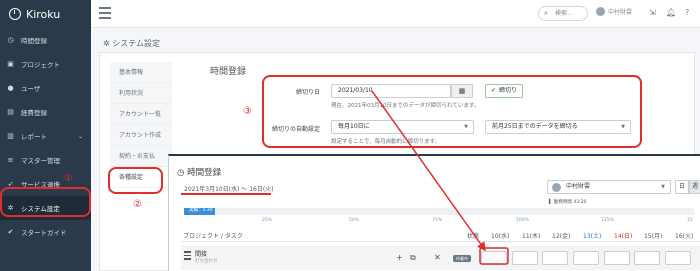 This screenshot has width=700, height=271. What do you see at coordinates (10, 136) in the screenshot?
I see `chart-icon: ▥` at bounding box center [10, 136].